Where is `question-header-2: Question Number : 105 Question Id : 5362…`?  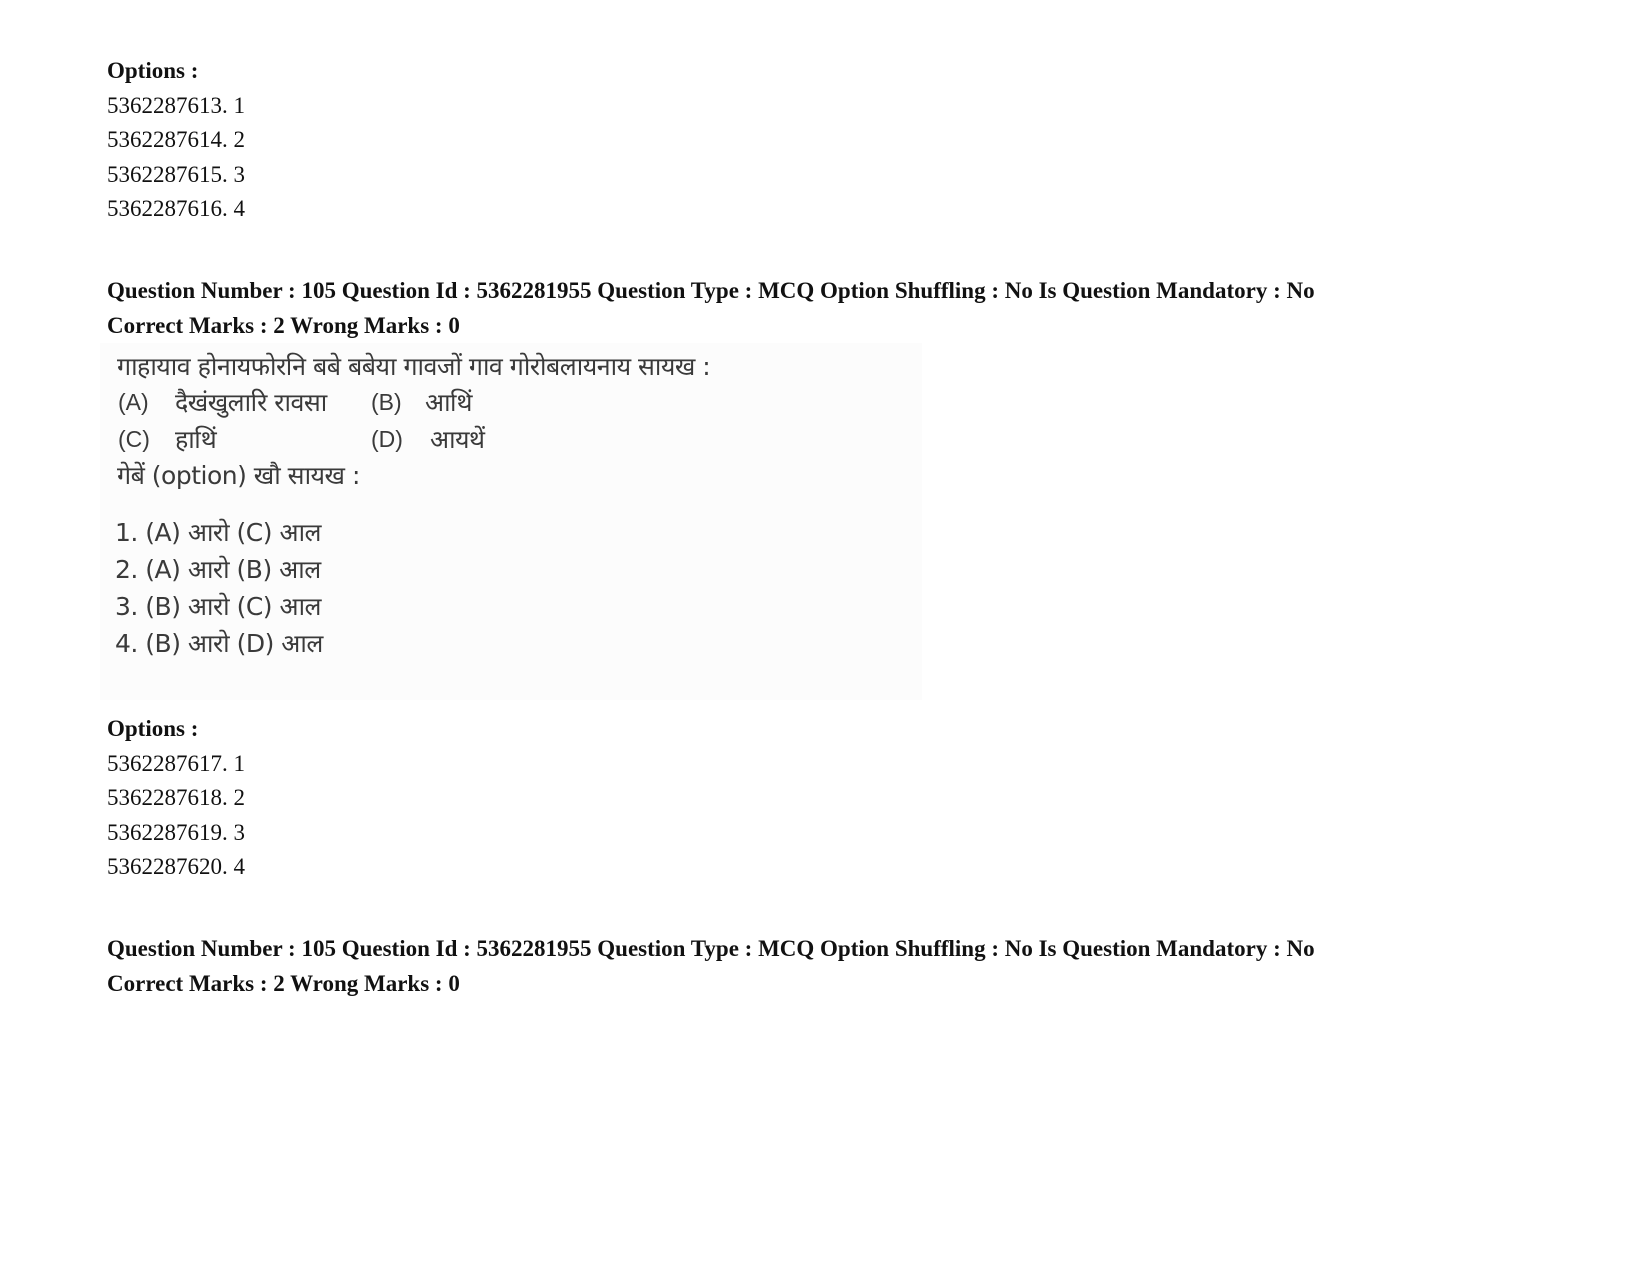
question-header-2: Question Number : 105 Question Id : 5362… is located at coordinates (711, 966).